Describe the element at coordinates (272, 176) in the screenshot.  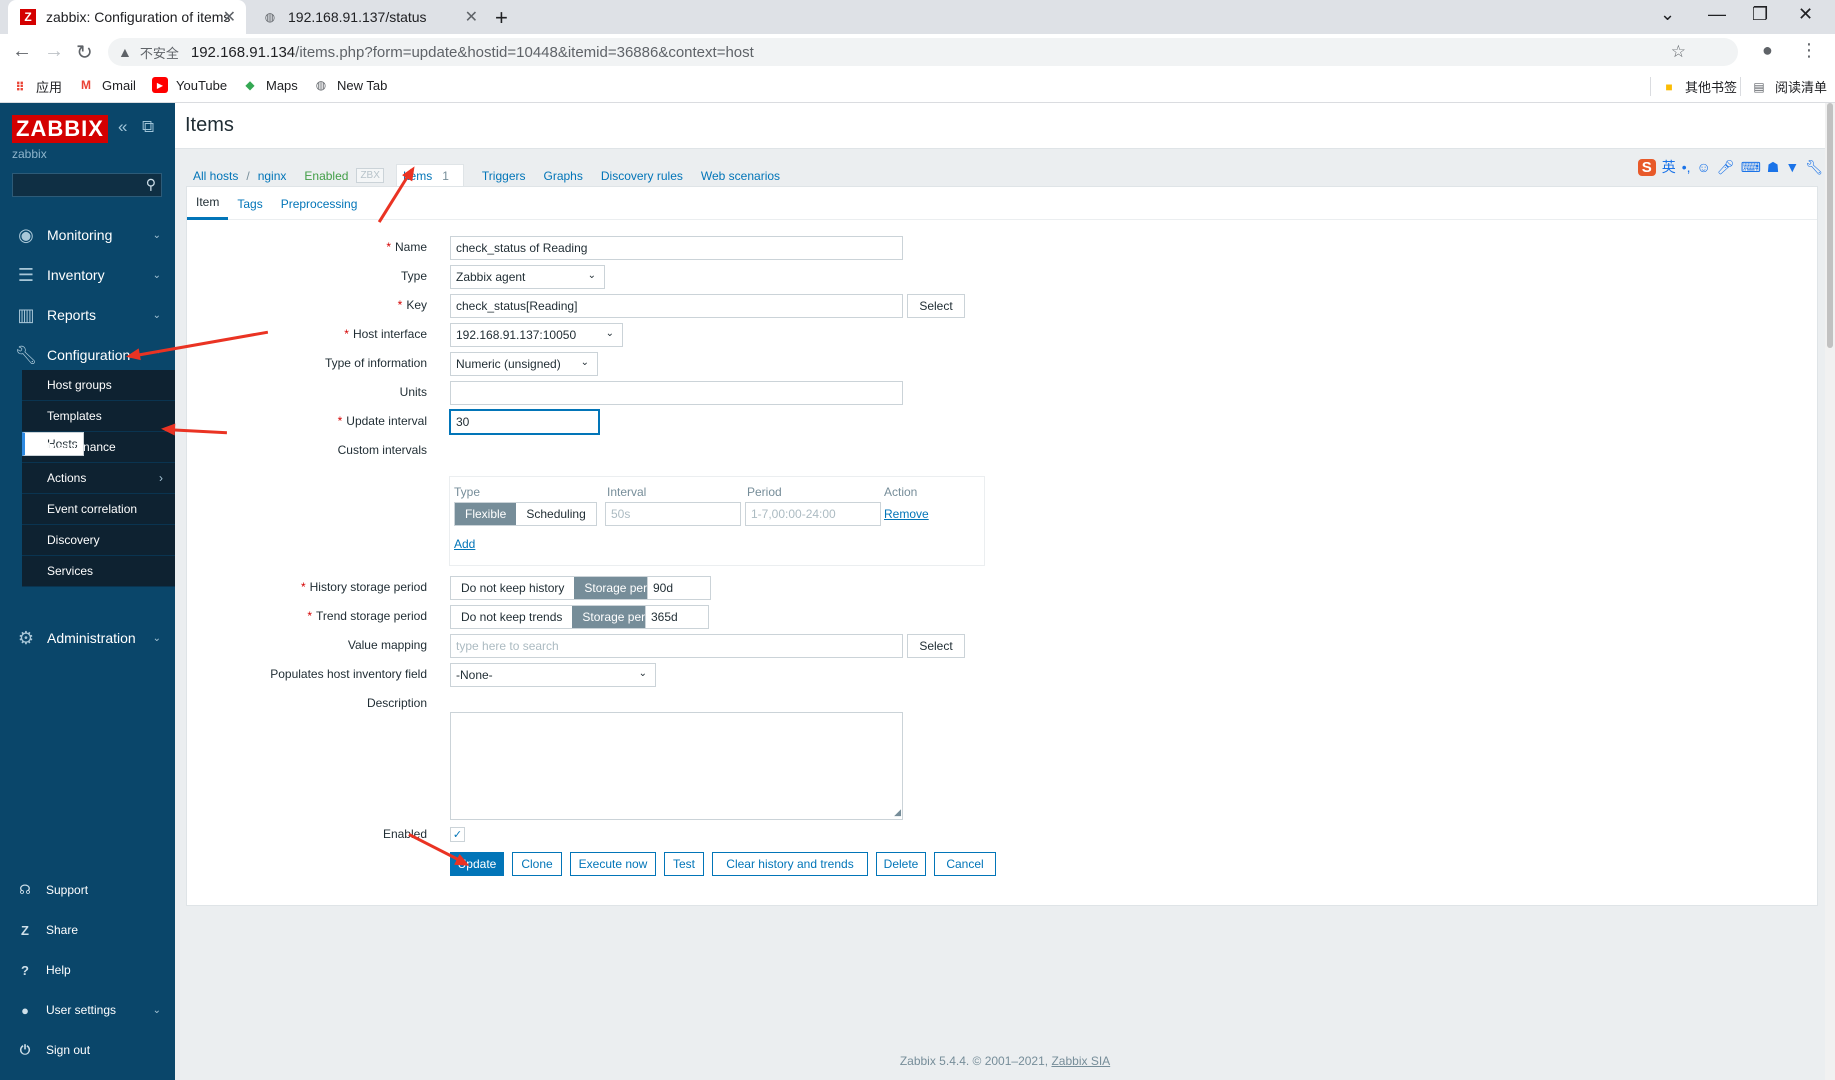
I see `breadcrumb-host: nginx` at that location.